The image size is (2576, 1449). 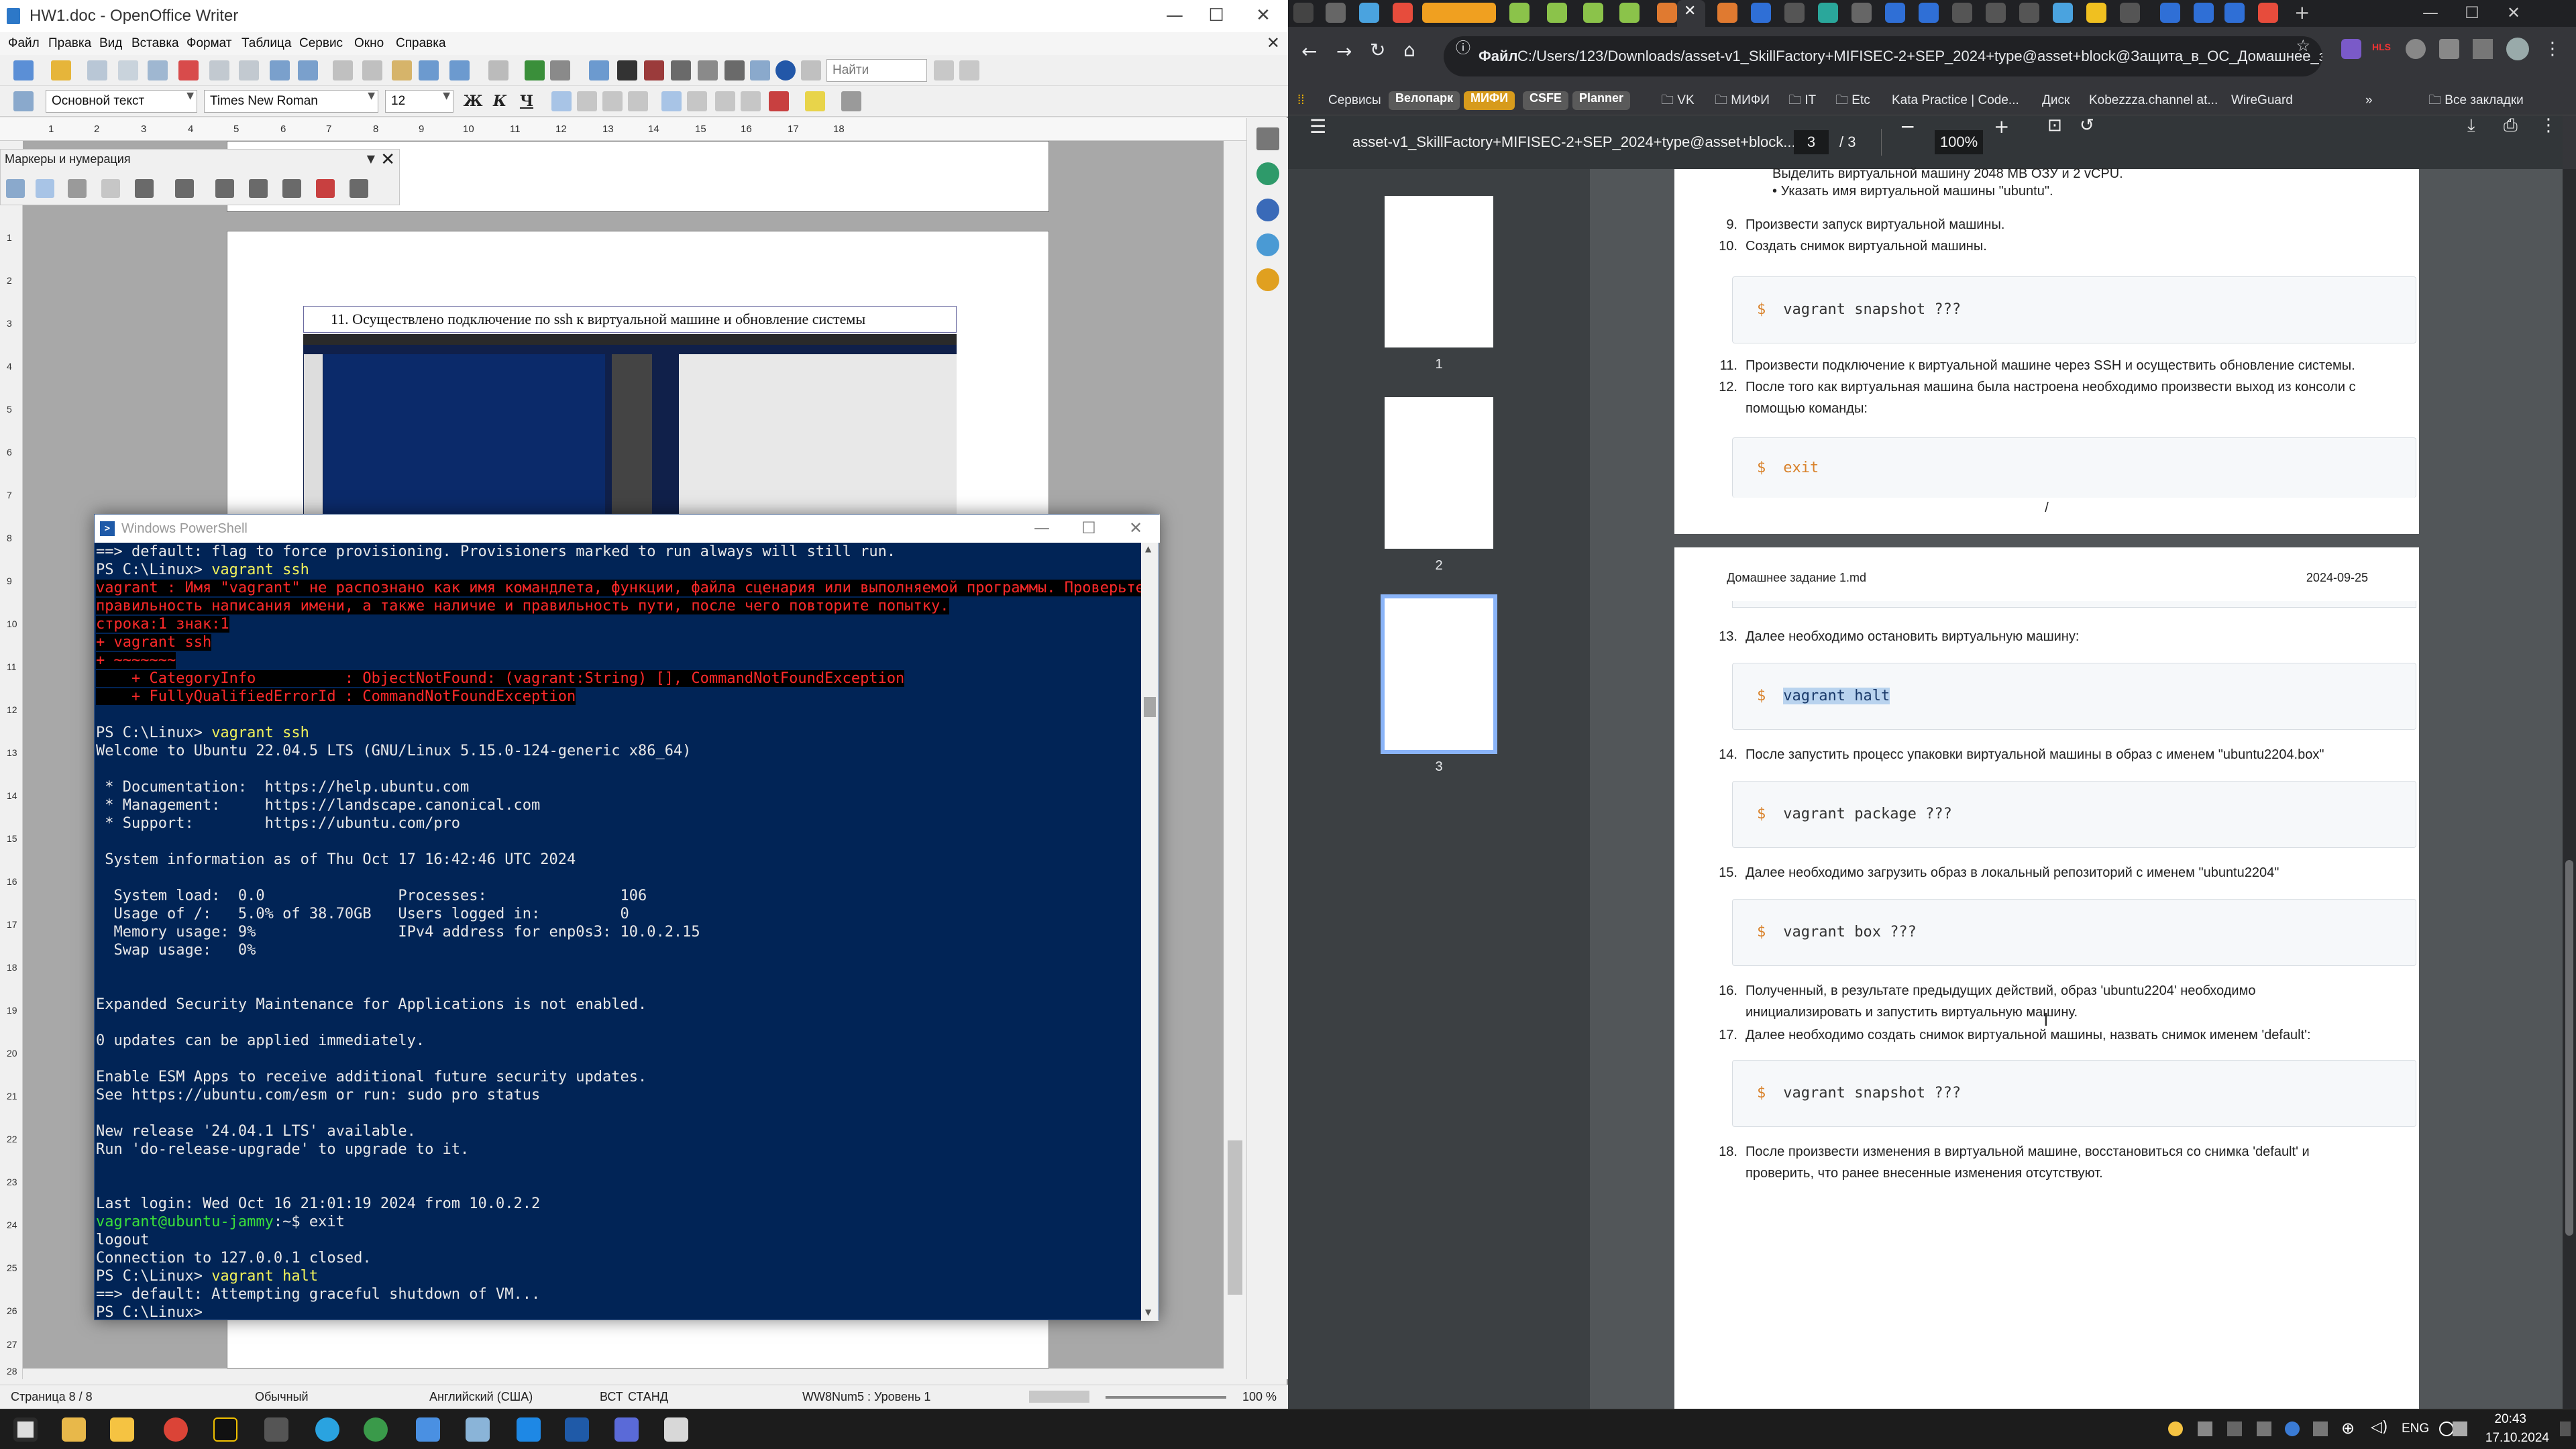 What do you see at coordinates (24, 43) in the screenshot?
I see `menu-file: Файл` at bounding box center [24, 43].